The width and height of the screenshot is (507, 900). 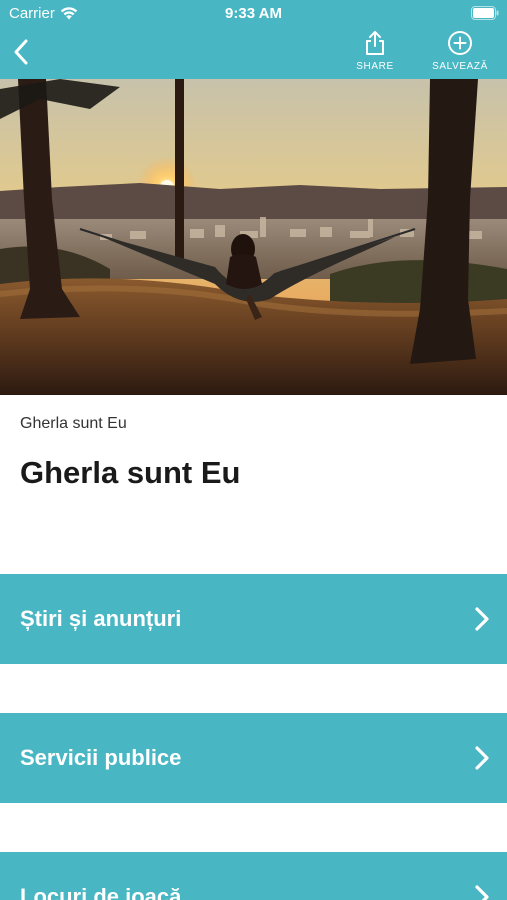 What do you see at coordinates (375, 66) in the screenshot?
I see `share-label: SHARE` at bounding box center [375, 66].